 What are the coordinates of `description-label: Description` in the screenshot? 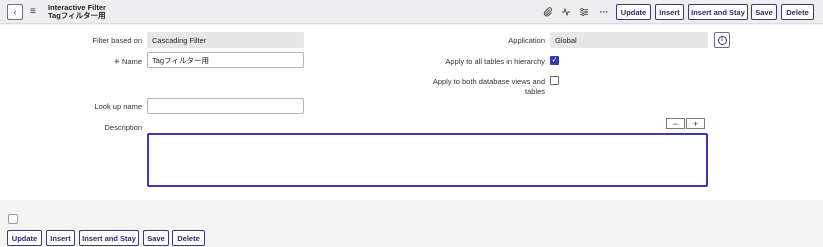 It's located at (123, 127).